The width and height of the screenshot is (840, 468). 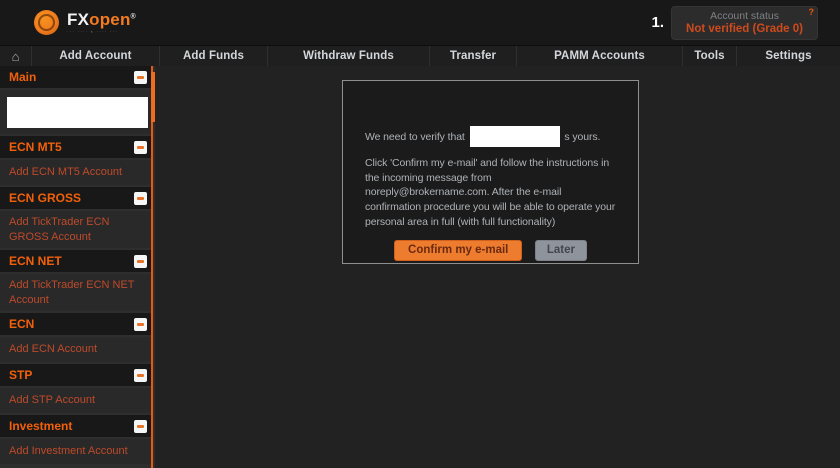 What do you see at coordinates (152, 267) in the screenshot?
I see `sidebar-edge-line` at bounding box center [152, 267].